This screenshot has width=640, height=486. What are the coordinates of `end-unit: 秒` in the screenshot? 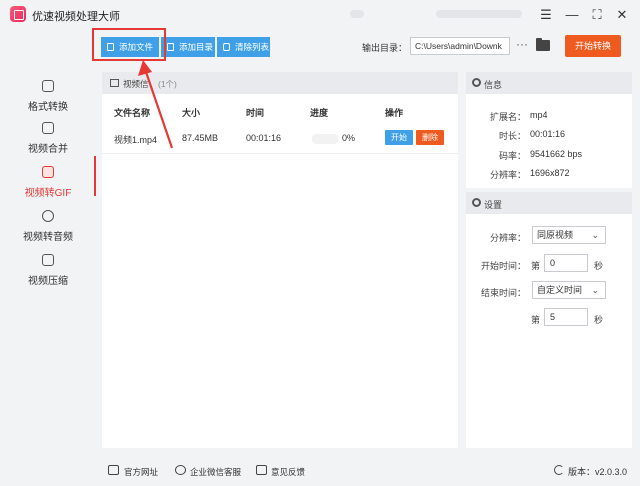 It's located at (599, 320).